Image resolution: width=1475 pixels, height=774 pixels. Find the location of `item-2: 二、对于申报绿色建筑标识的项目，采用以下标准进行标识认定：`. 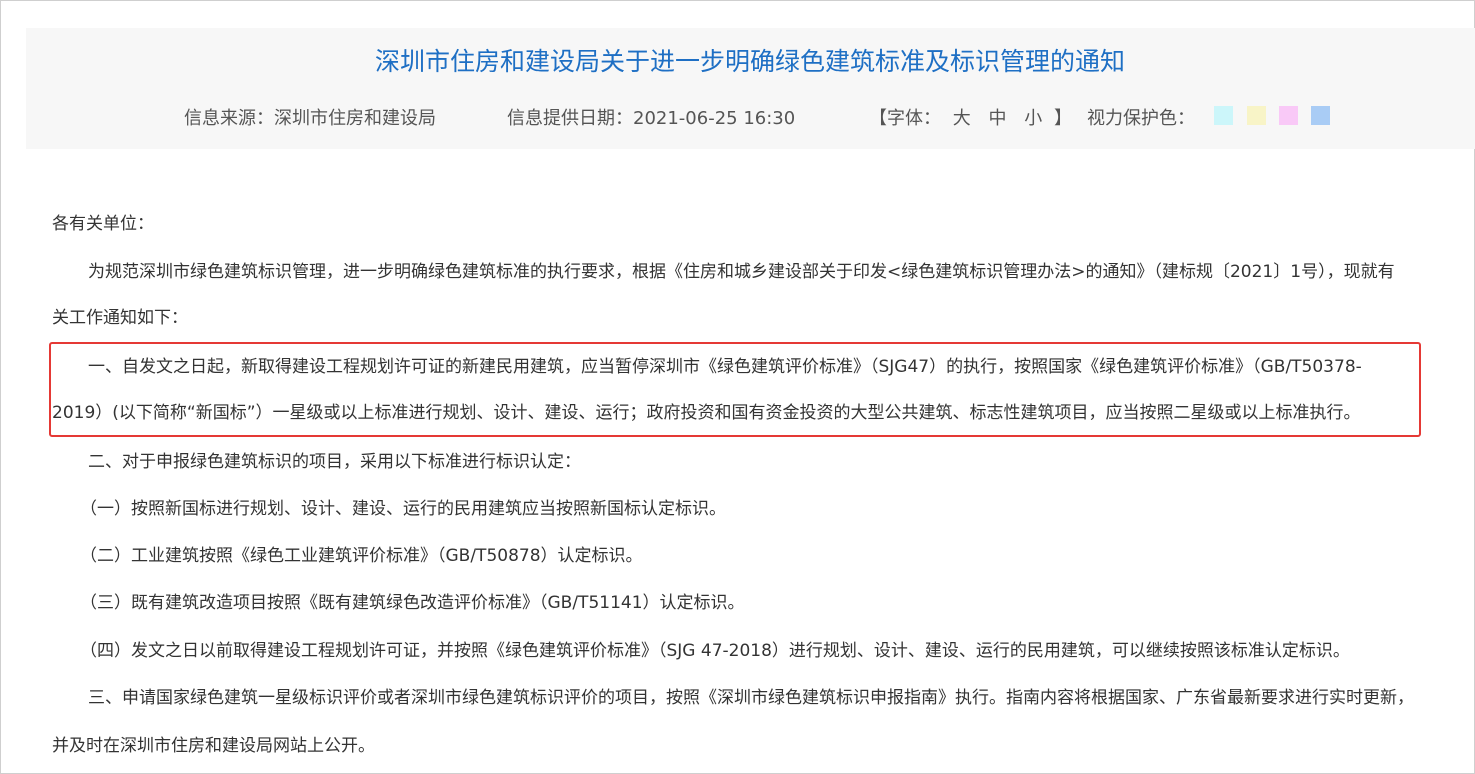

item-2: 二、对于申报绿色建筑标识的项目，采用以下标准进行标识认定： is located at coordinates (334, 462).